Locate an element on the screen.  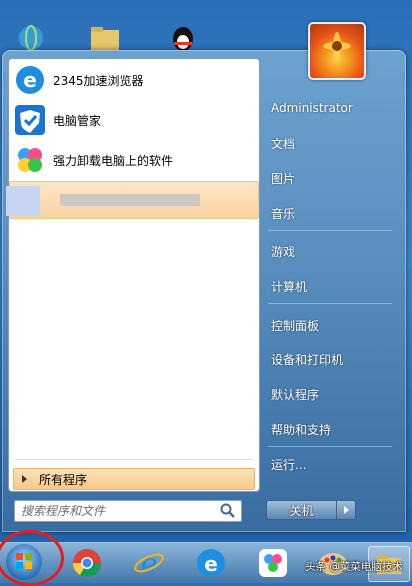
clover-icon is located at coordinates (30, 160).